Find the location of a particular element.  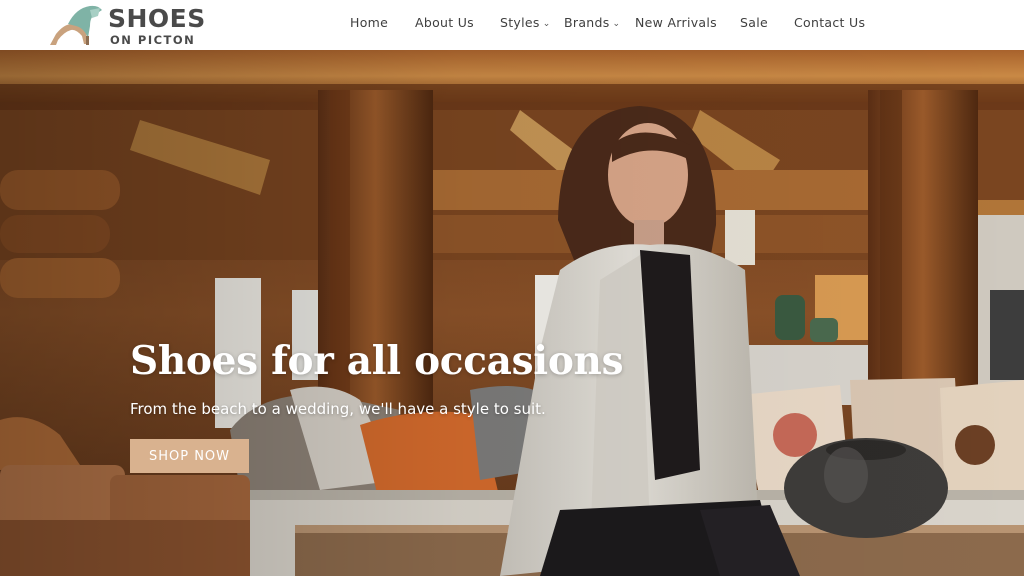

nav-home: Home is located at coordinates (369, 24).